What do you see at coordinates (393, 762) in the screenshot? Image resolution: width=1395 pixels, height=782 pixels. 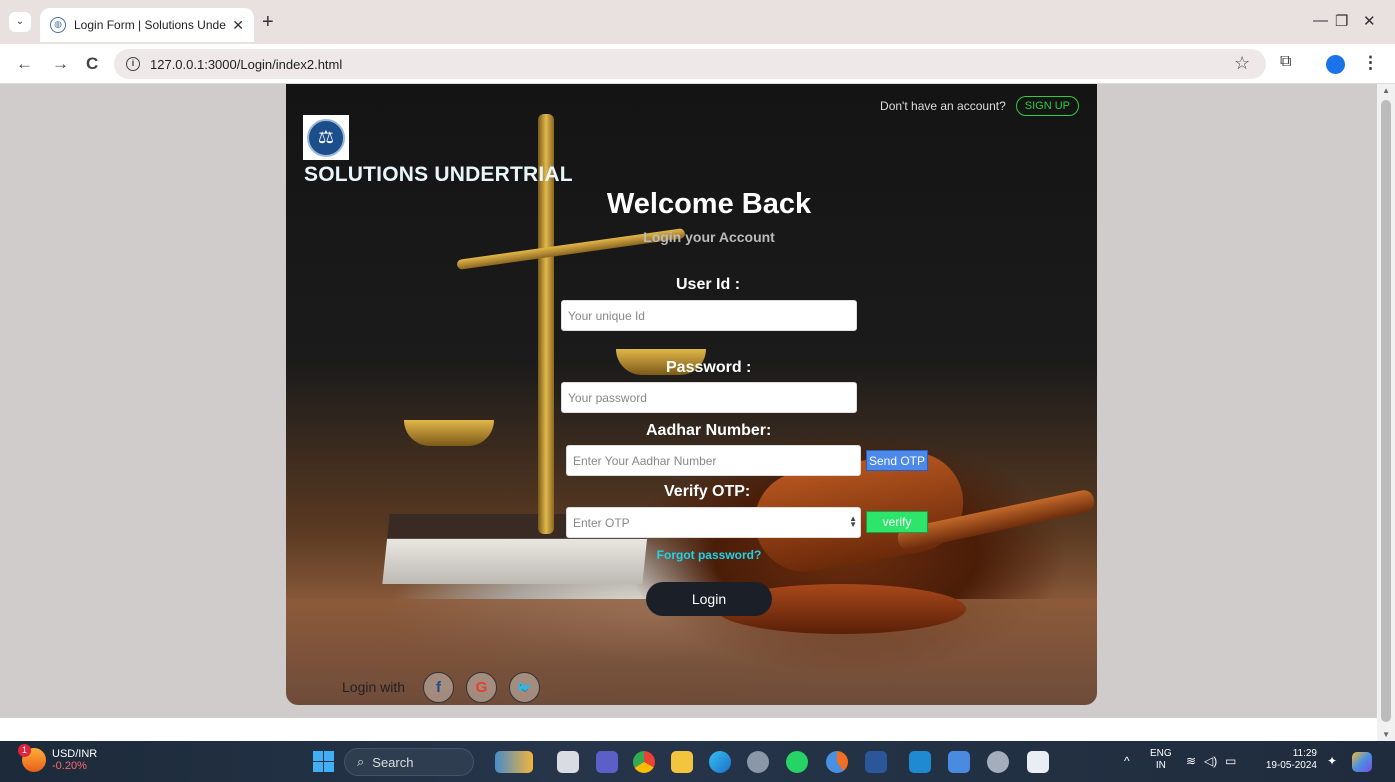 I see `search-label: Search` at bounding box center [393, 762].